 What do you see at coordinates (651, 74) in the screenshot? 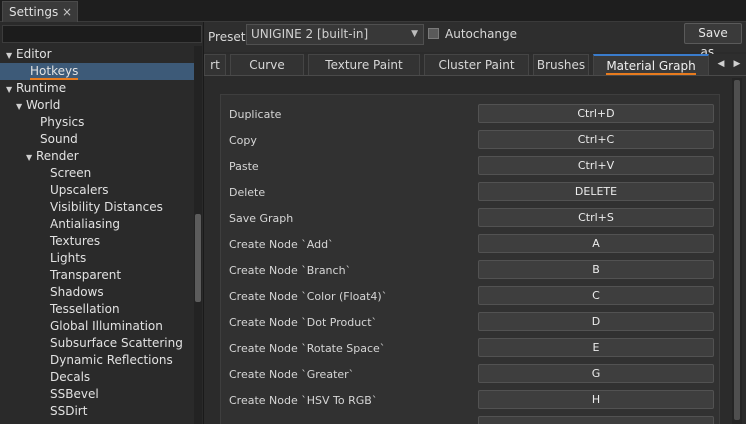
I see `tab-material-graph-editor: Material Graph Editor` at bounding box center [651, 74].